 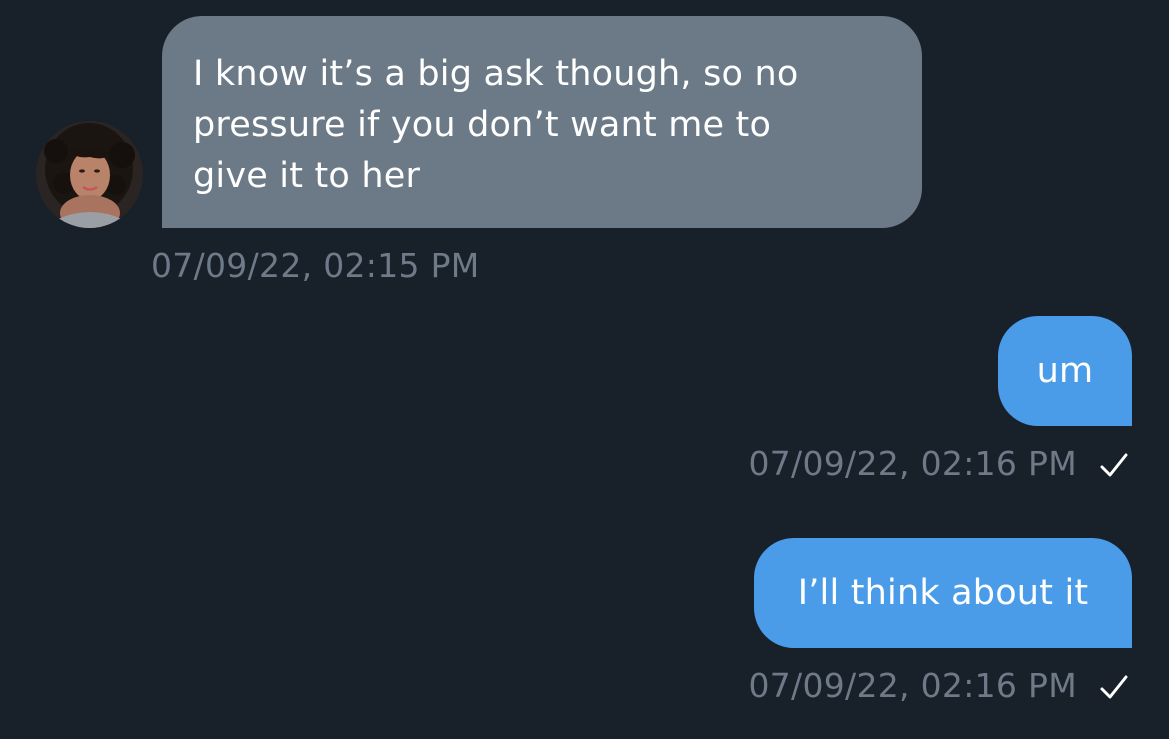 I want to click on outgoing-message-bubble: I’ll think about it, so click(x=943, y=593).